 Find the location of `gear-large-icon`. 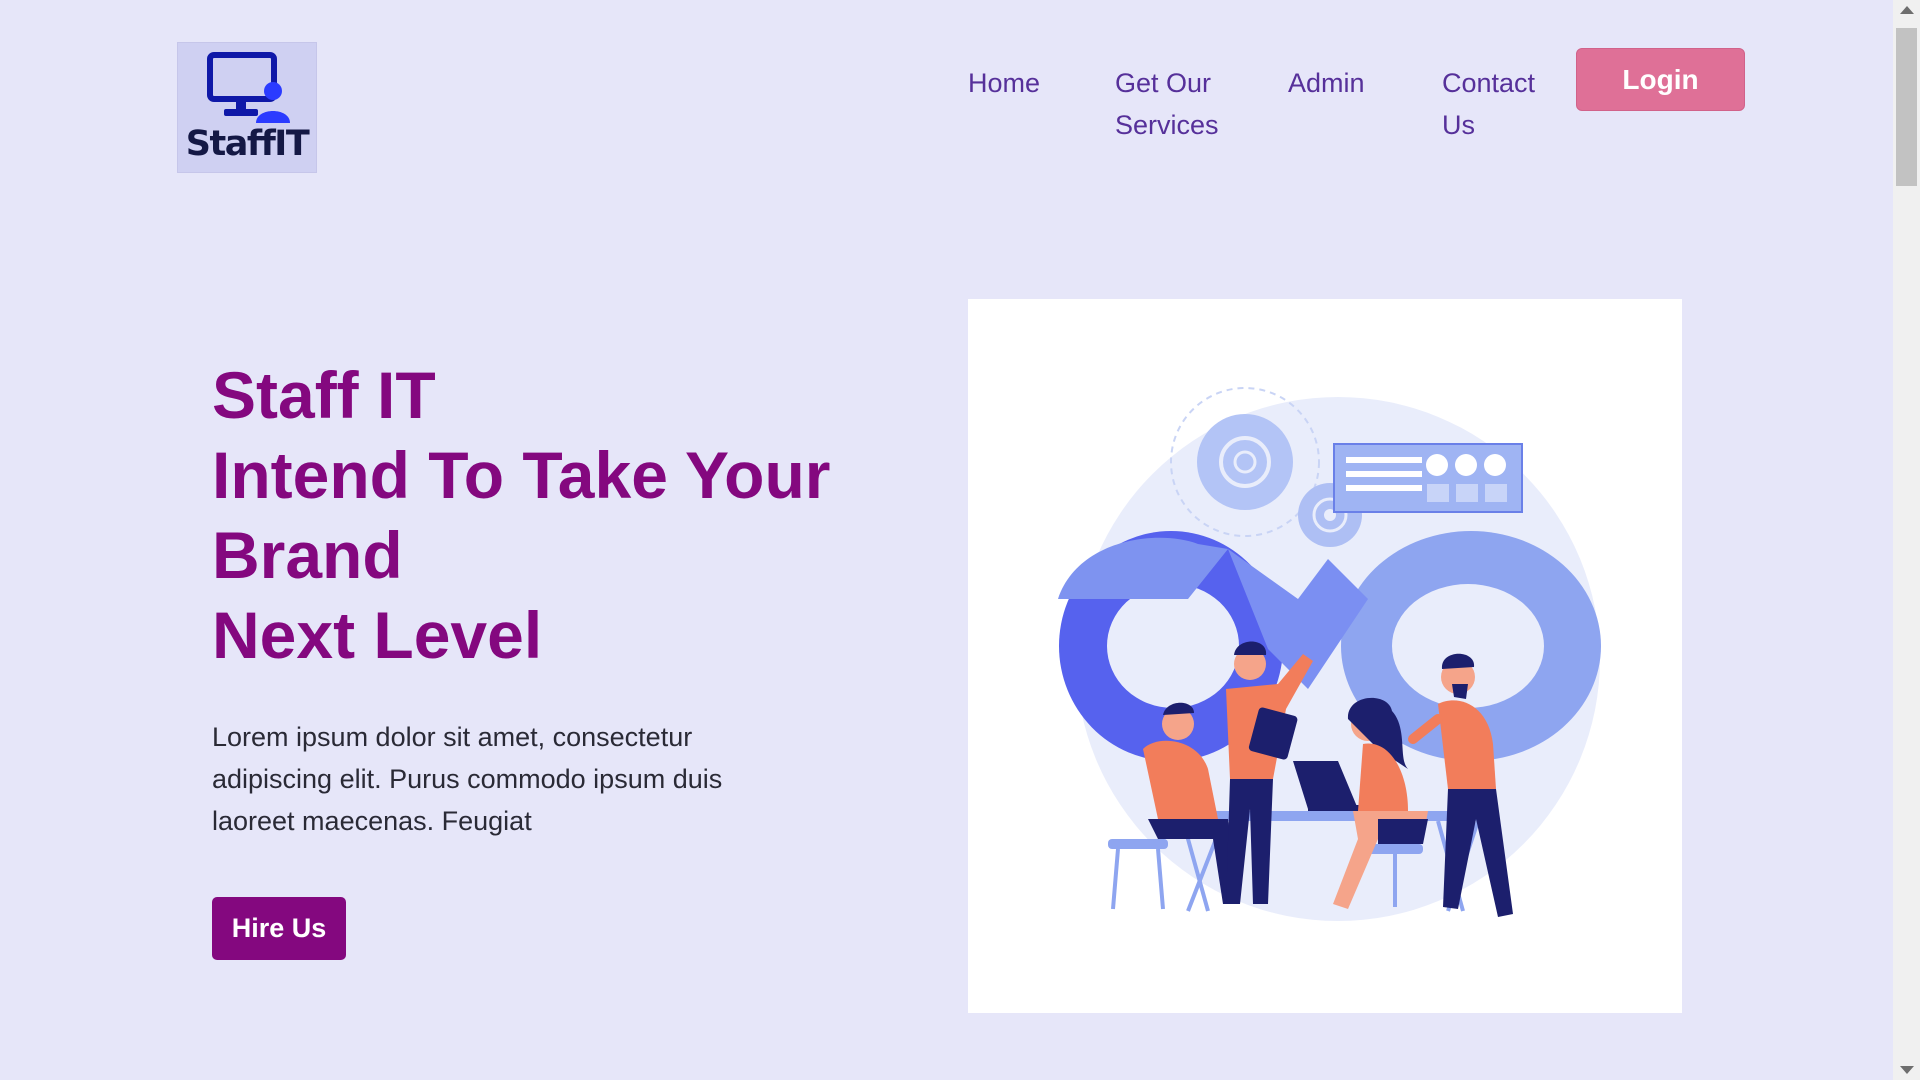

gear-large-icon is located at coordinates (1245, 462).